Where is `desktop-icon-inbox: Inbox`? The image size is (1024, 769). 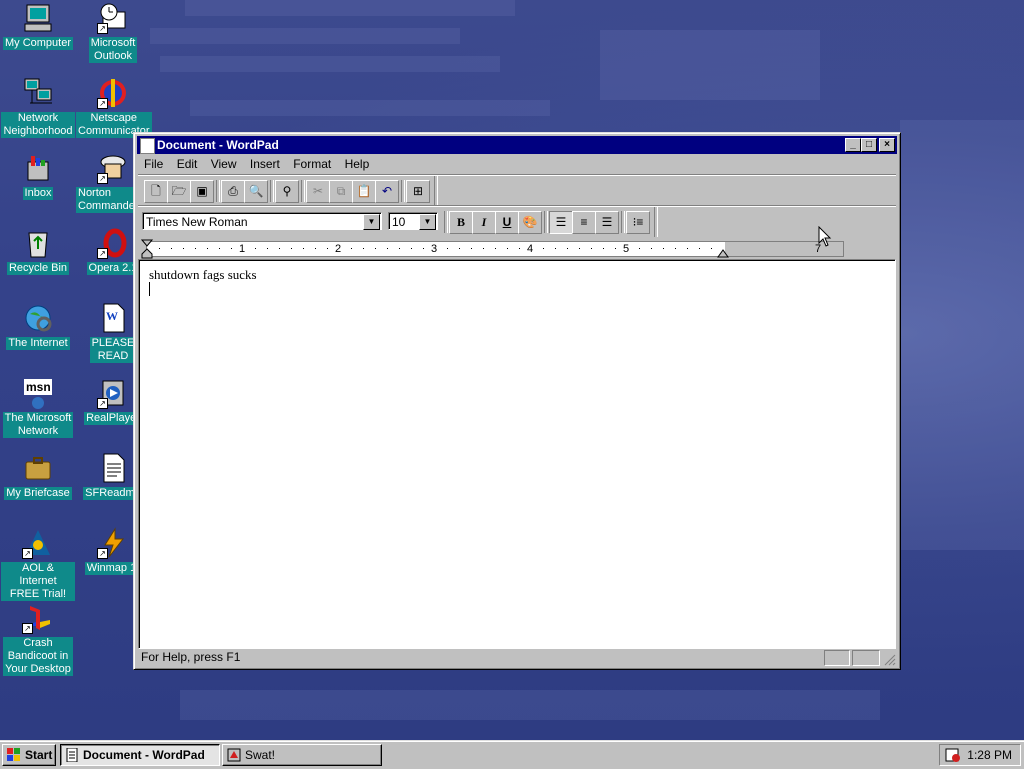
desktop-icon-inbox: Inbox is located at coordinates (38, 176).